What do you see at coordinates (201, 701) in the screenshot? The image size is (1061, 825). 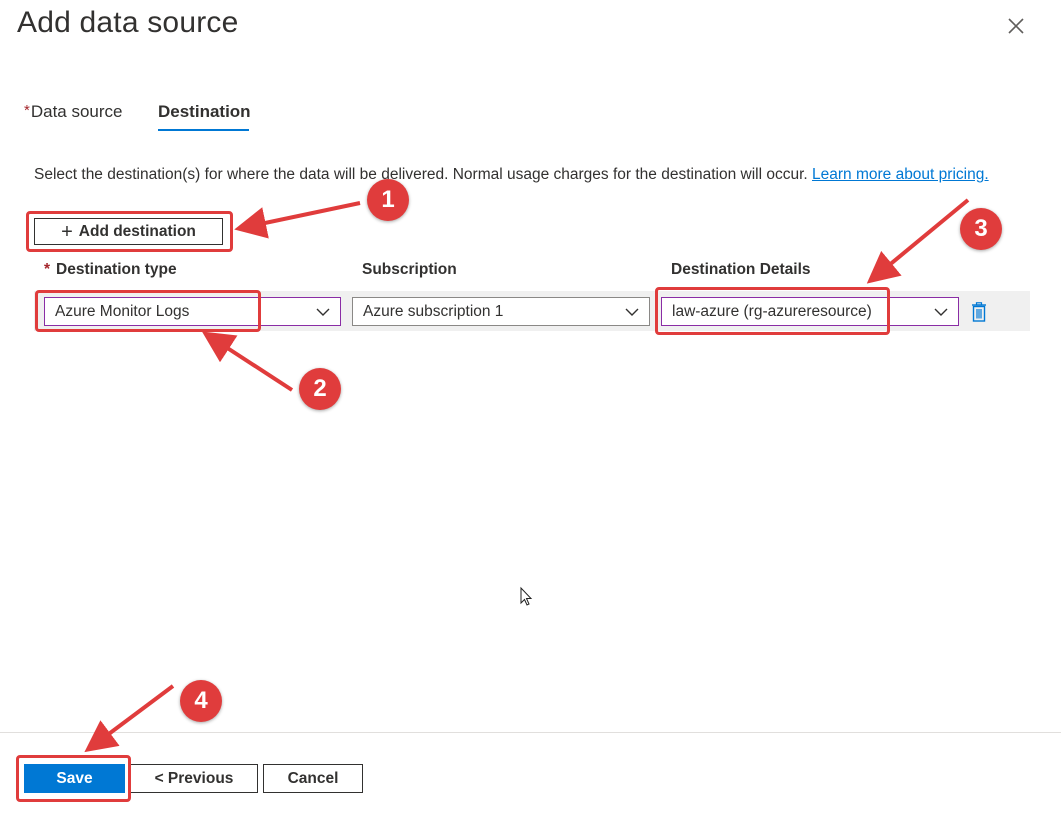 I see `step-badge-4: 4` at bounding box center [201, 701].